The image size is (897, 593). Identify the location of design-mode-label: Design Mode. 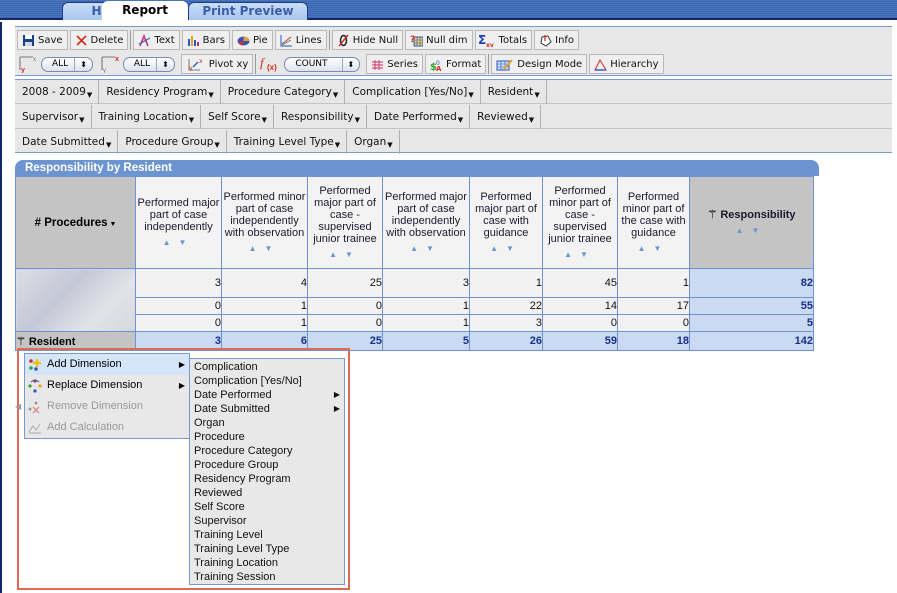
(550, 64).